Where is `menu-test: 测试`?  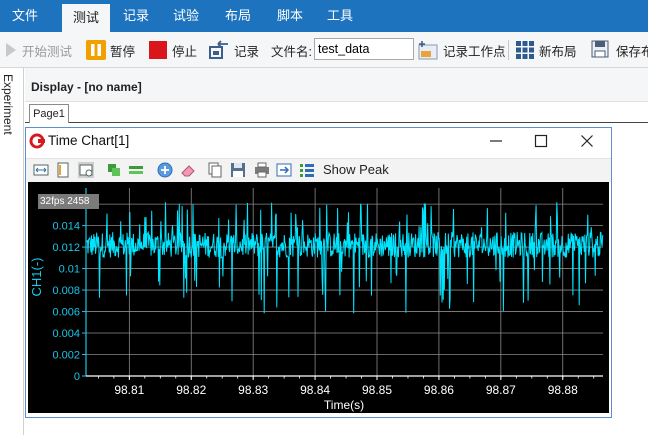
menu-test: 测试 is located at coordinates (86, 18).